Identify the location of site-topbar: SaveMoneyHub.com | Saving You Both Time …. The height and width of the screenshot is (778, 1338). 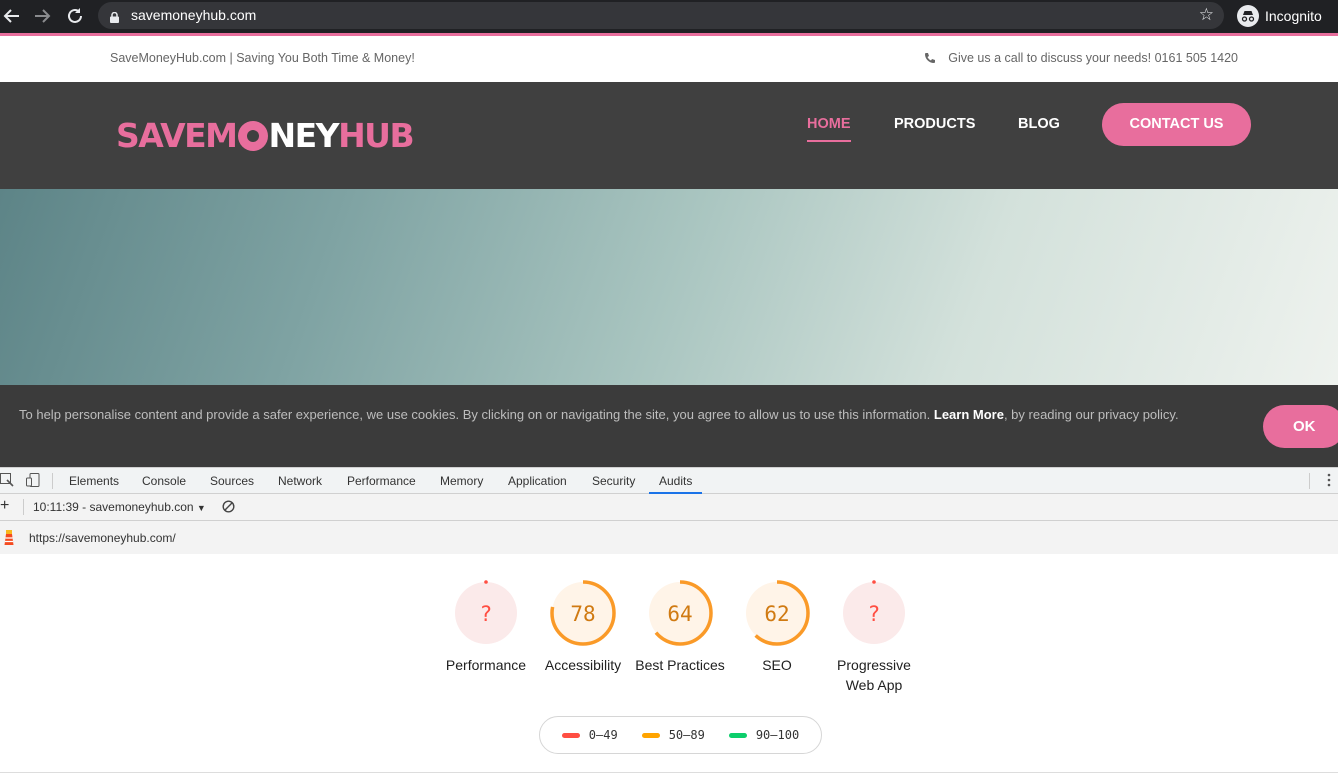
(669, 59).